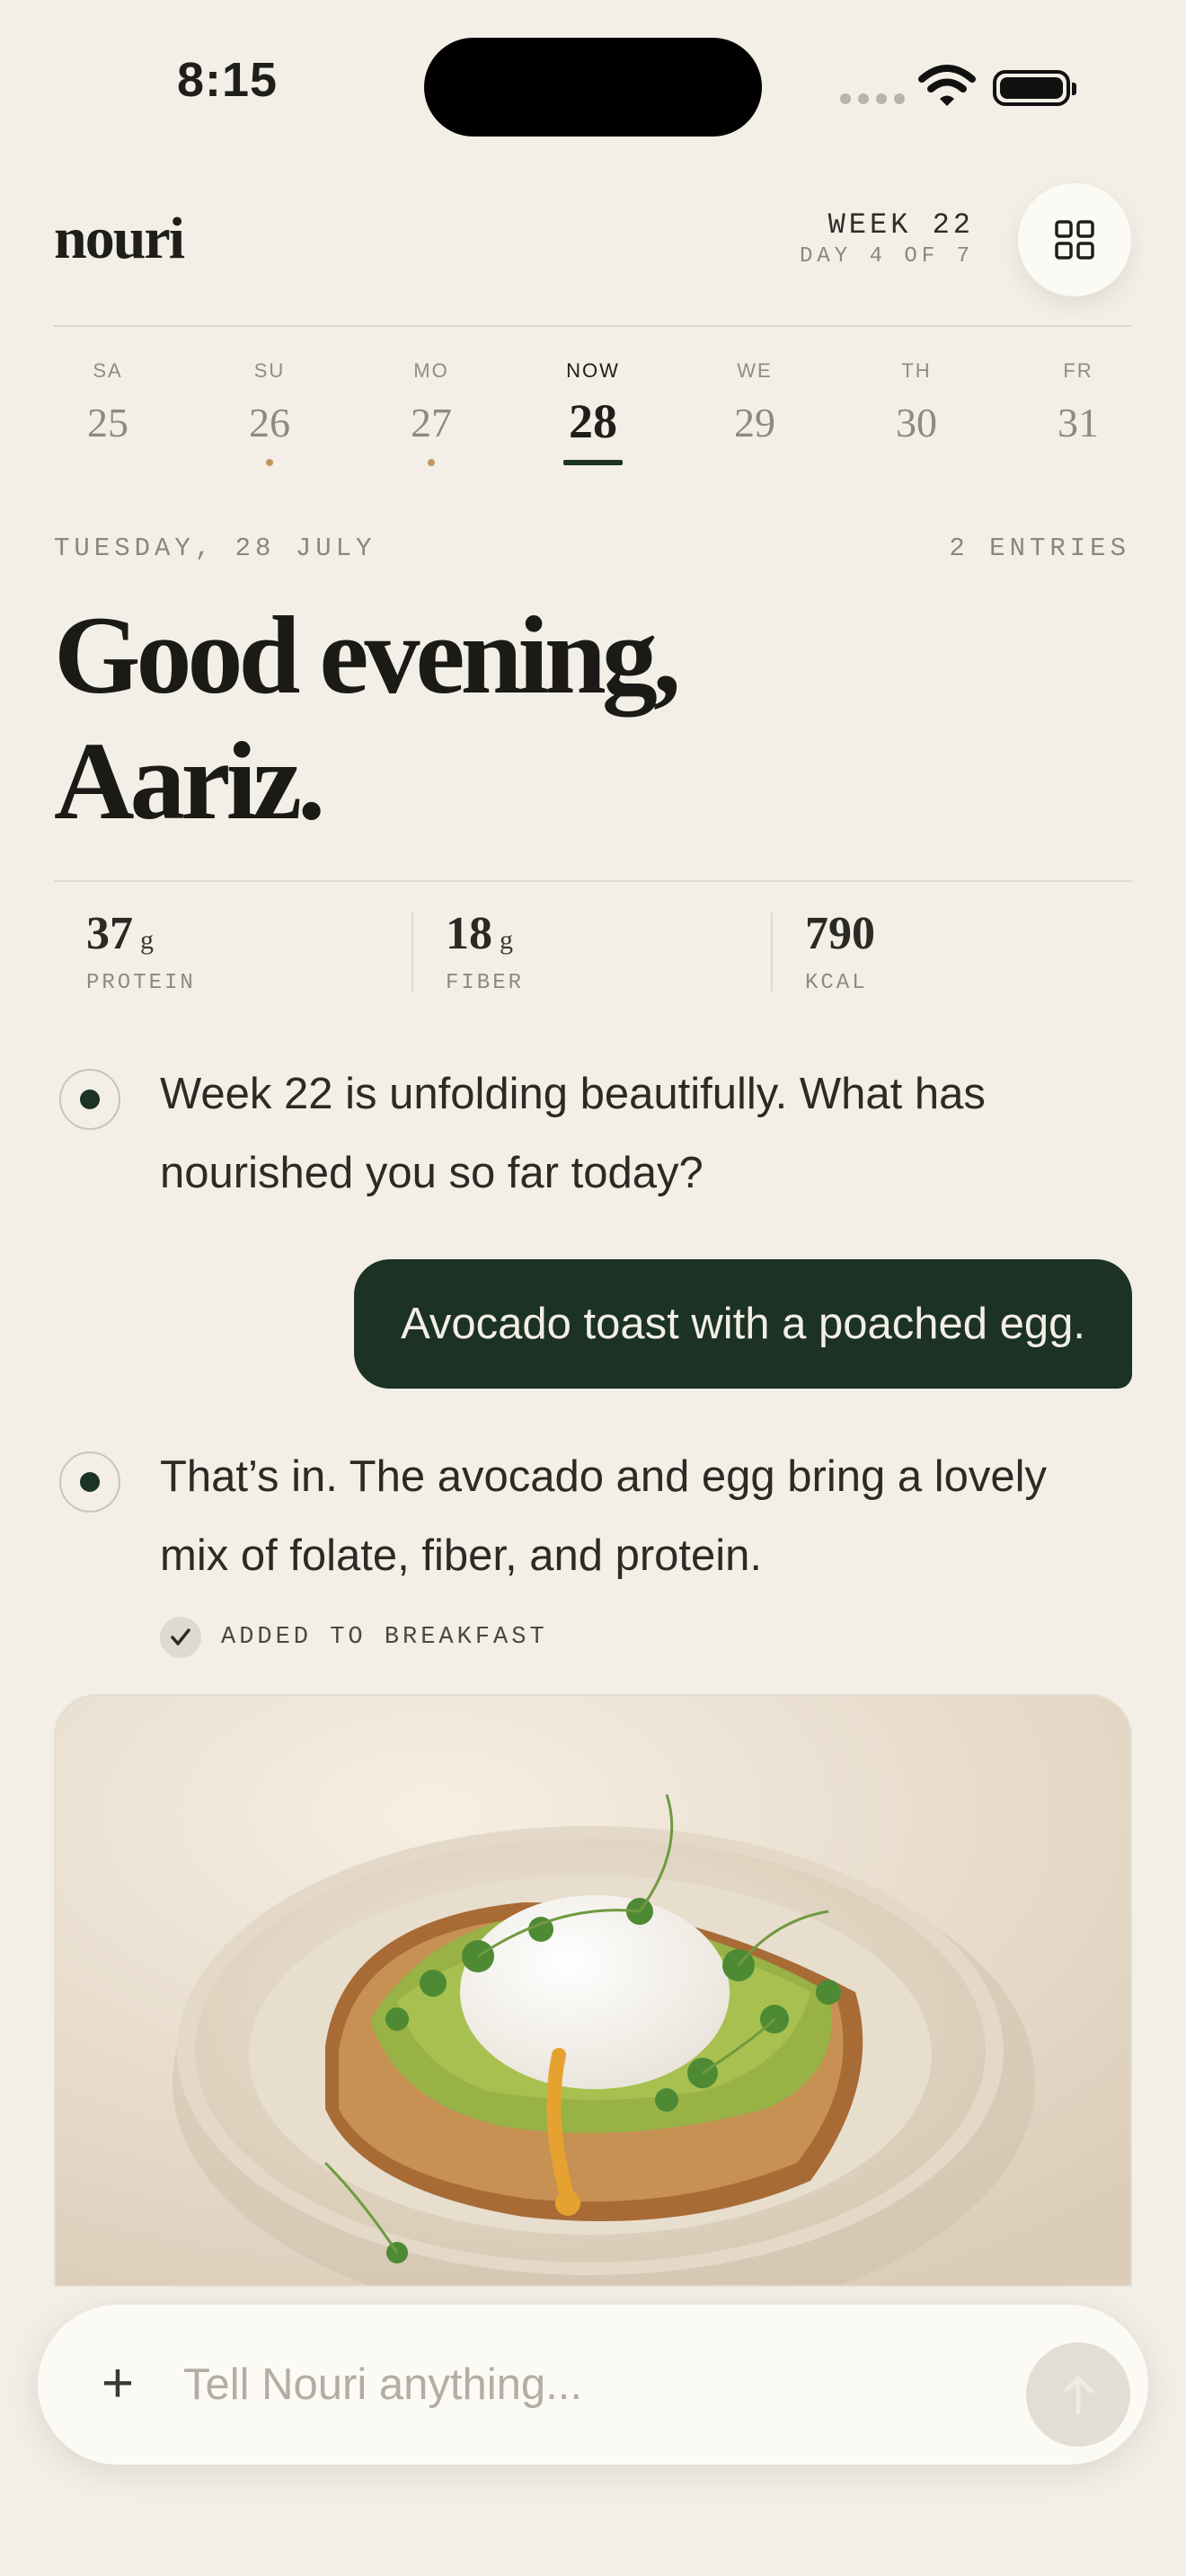 The height and width of the screenshot is (2576, 1186). I want to click on menu-button, so click(1074, 240).